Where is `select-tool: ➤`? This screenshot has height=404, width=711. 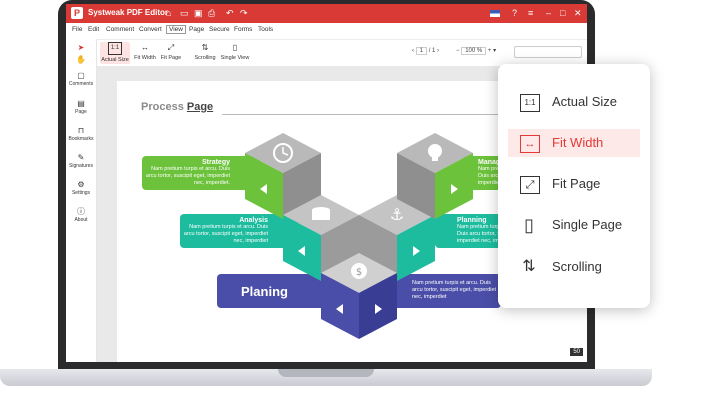 select-tool: ➤ is located at coordinates (81, 48).